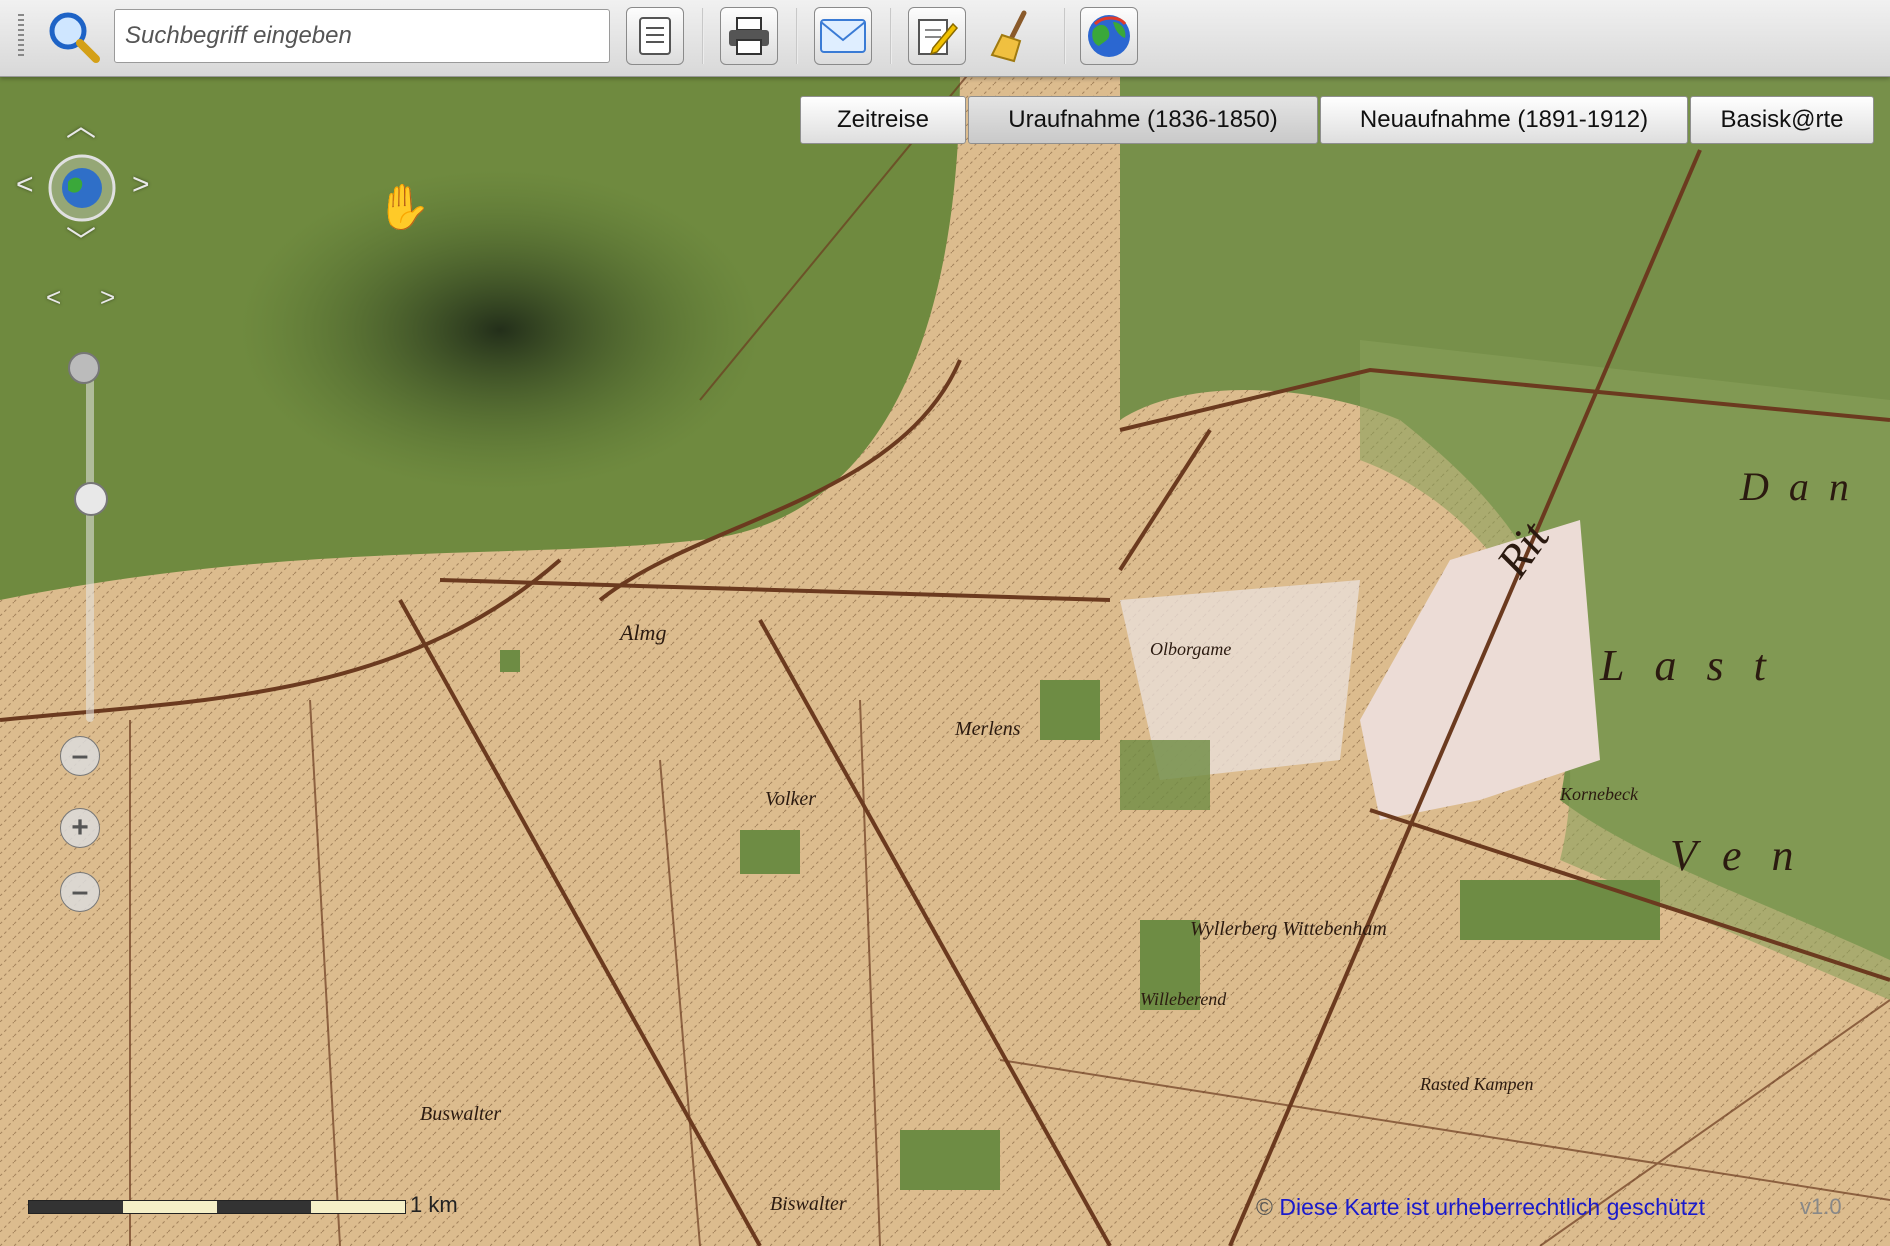 This screenshot has height=1246, width=1890. Describe the element at coordinates (434, 1204) in the screenshot. I see `scale-label: 1 km` at that location.